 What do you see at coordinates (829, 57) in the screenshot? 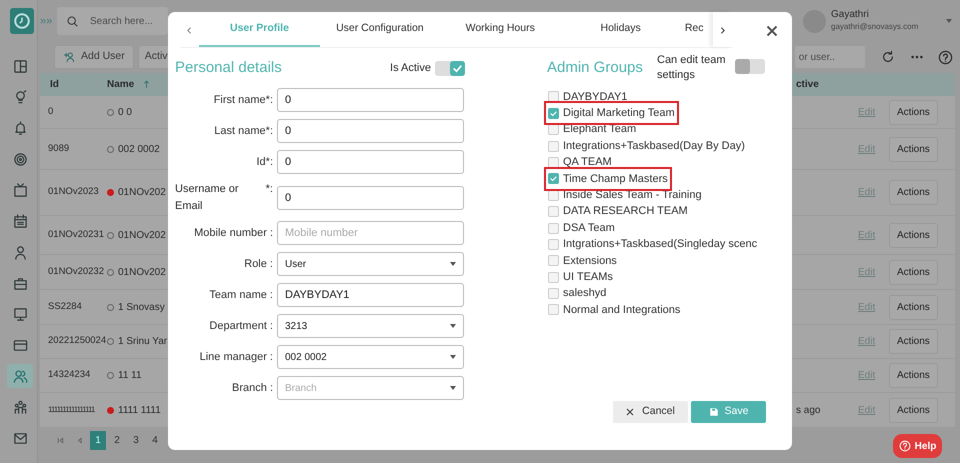
I see `search-field: or user..` at bounding box center [829, 57].